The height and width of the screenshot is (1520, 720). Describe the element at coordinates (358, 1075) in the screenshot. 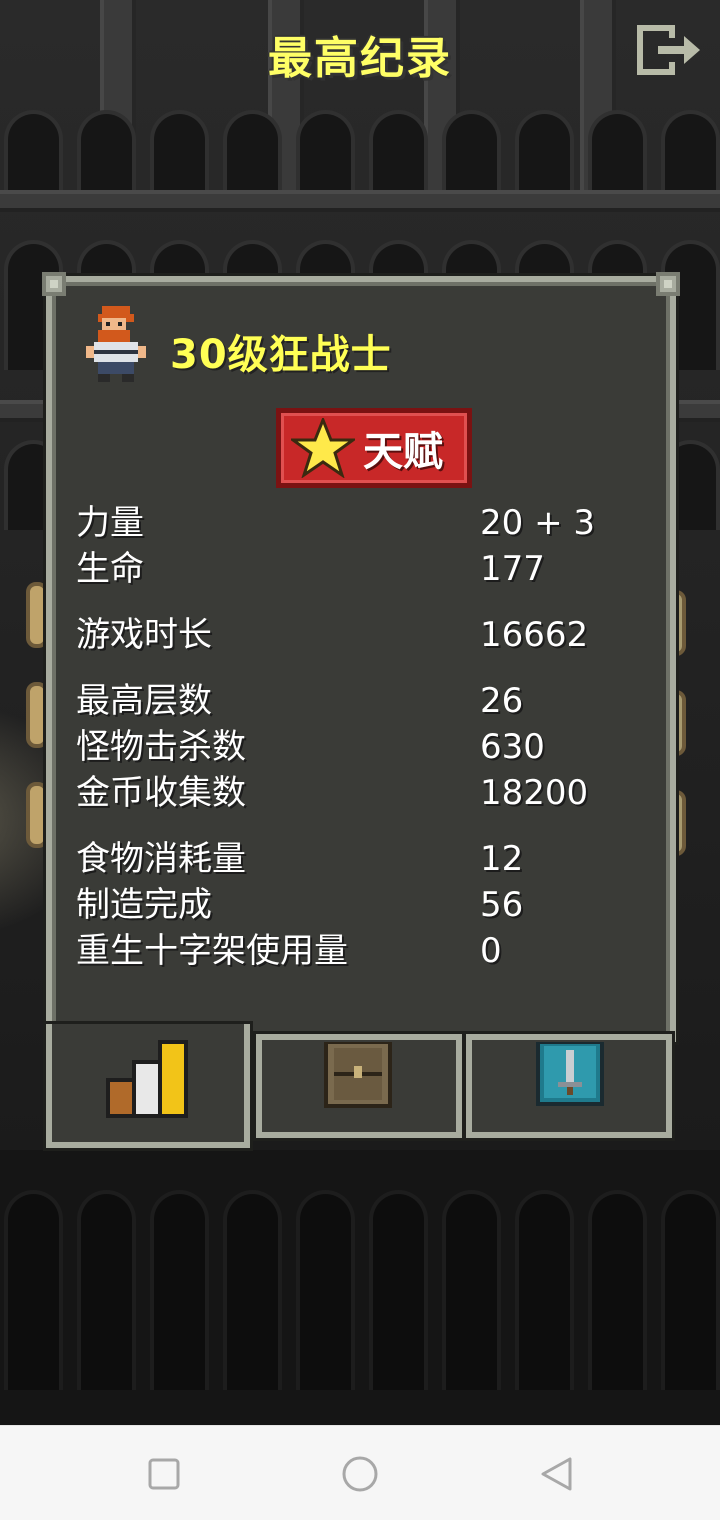

I see `wooden-chest-icon` at that location.